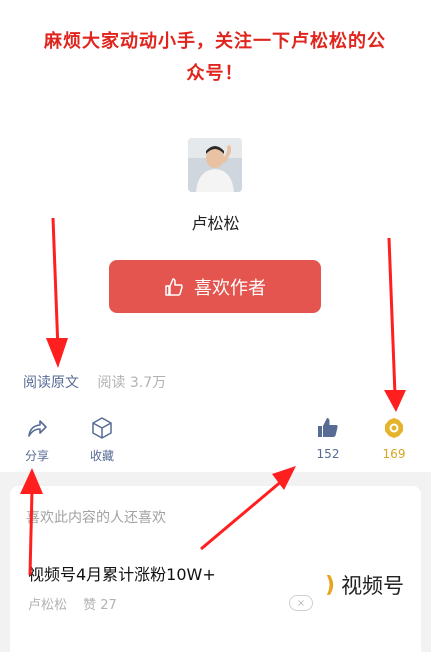 This screenshot has width=431, height=666. I want to click on channels-logo-icon: ), so click(330, 585).